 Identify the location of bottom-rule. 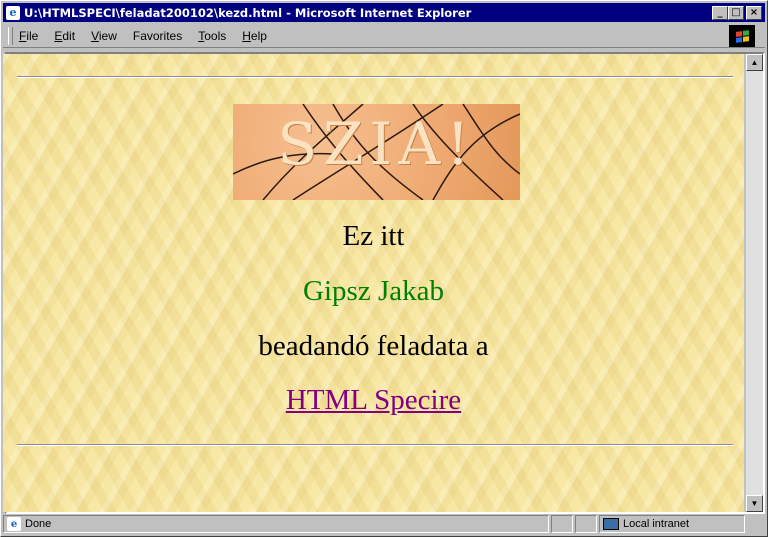
(375, 445).